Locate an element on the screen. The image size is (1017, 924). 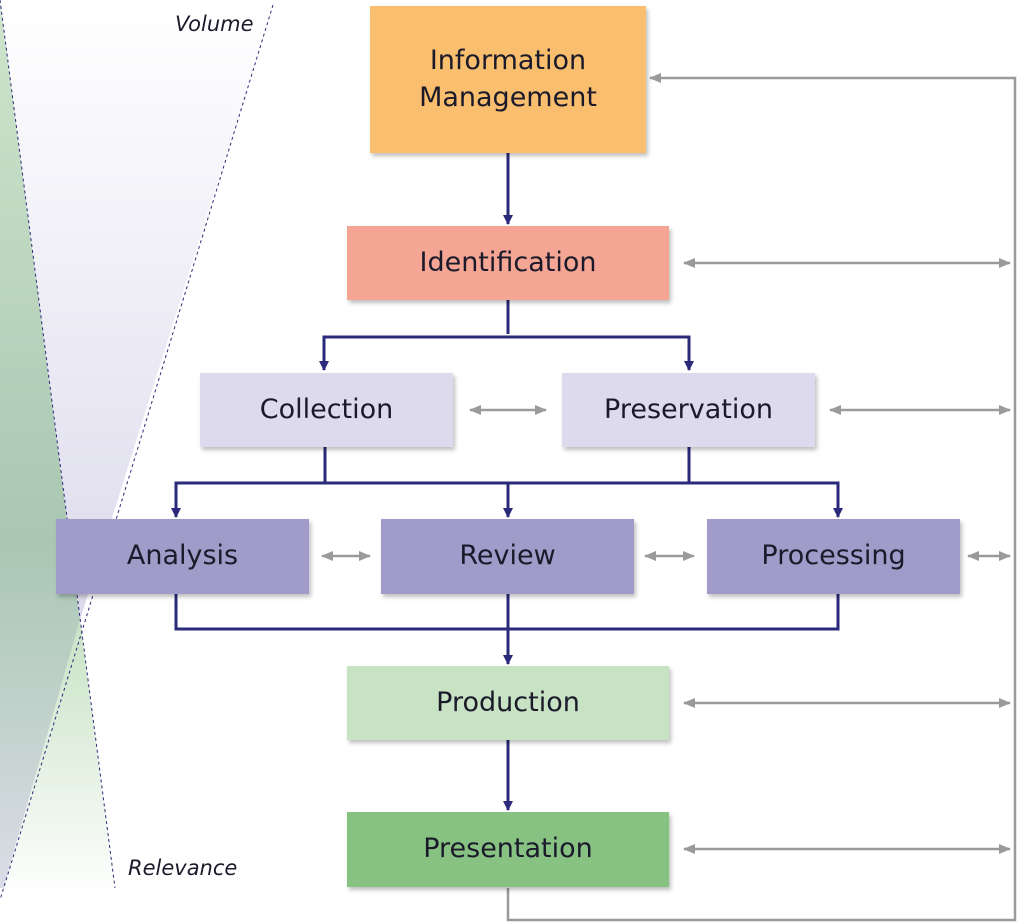
stage-production: Production is located at coordinates (508, 703).